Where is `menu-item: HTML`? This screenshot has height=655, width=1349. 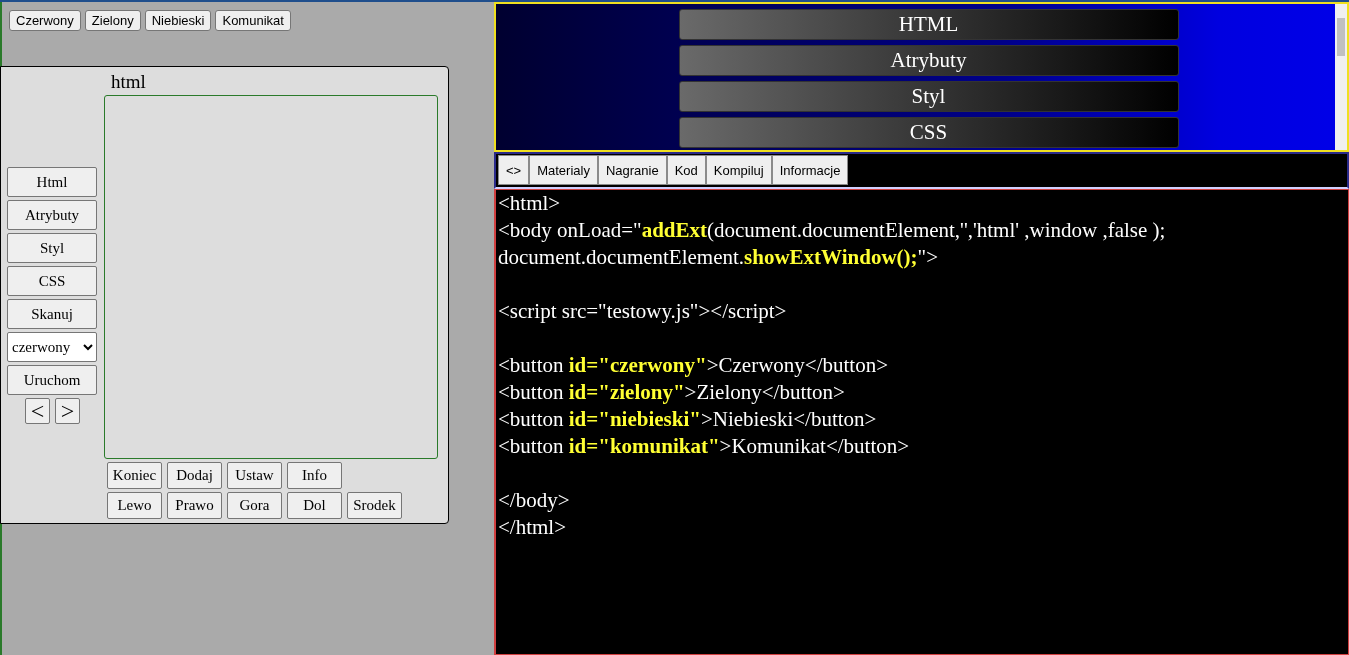 menu-item: HTML is located at coordinates (928, 24).